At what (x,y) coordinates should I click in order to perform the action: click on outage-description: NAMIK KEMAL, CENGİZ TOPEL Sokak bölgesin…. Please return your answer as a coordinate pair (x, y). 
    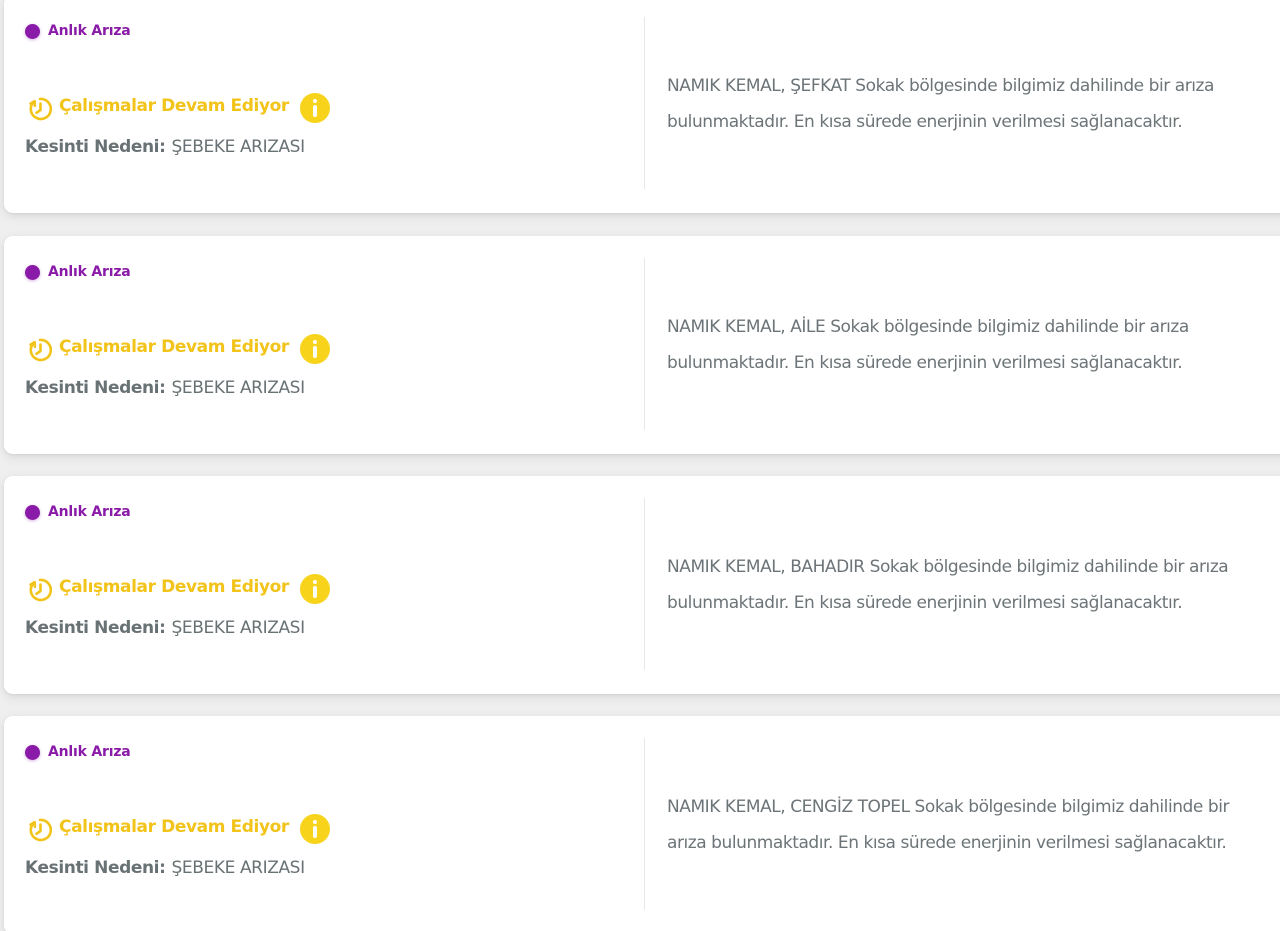
    Looking at the image, I should click on (948, 825).